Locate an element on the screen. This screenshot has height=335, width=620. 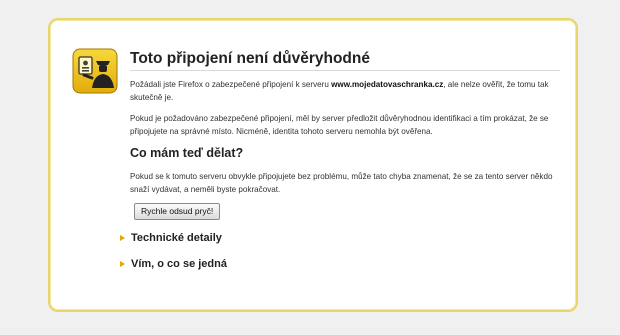
i-understand-risks-label: Vím, o co se jedná is located at coordinates (179, 264).